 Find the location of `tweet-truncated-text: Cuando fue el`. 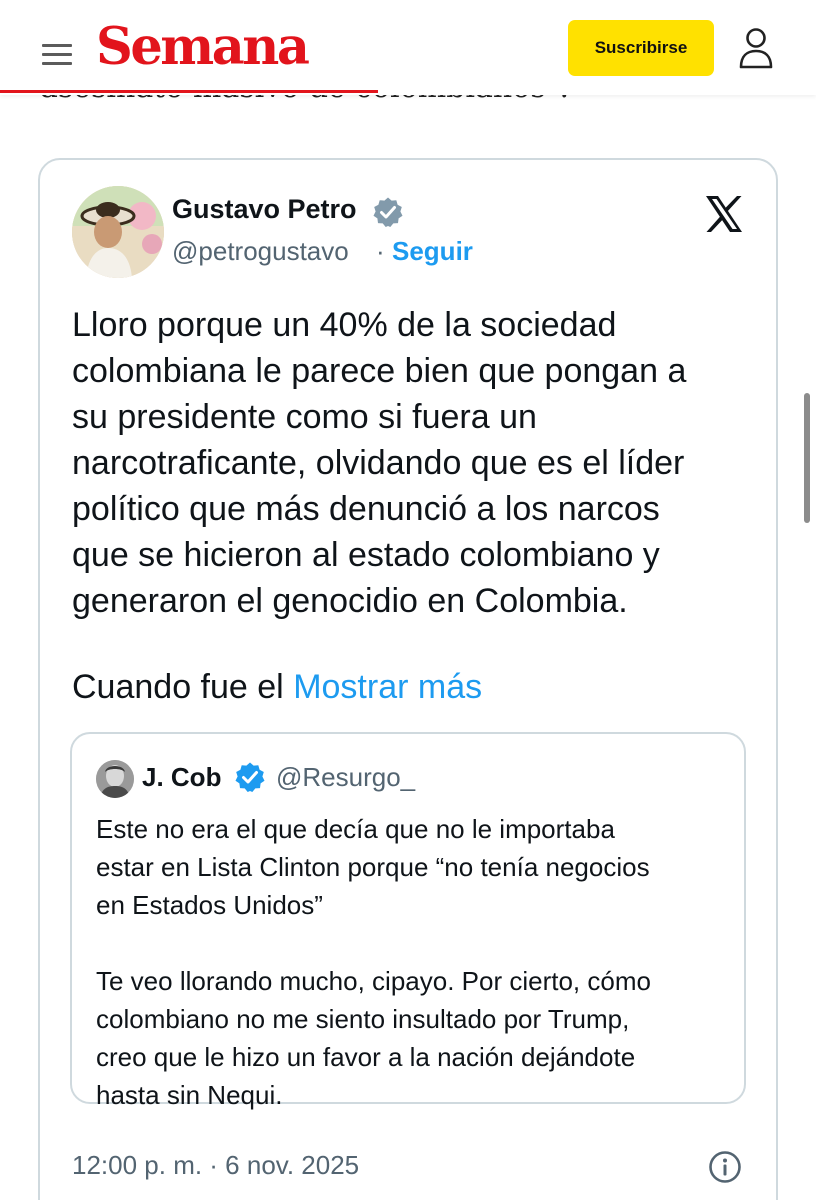

tweet-truncated-text: Cuando fue el is located at coordinates (178, 687).